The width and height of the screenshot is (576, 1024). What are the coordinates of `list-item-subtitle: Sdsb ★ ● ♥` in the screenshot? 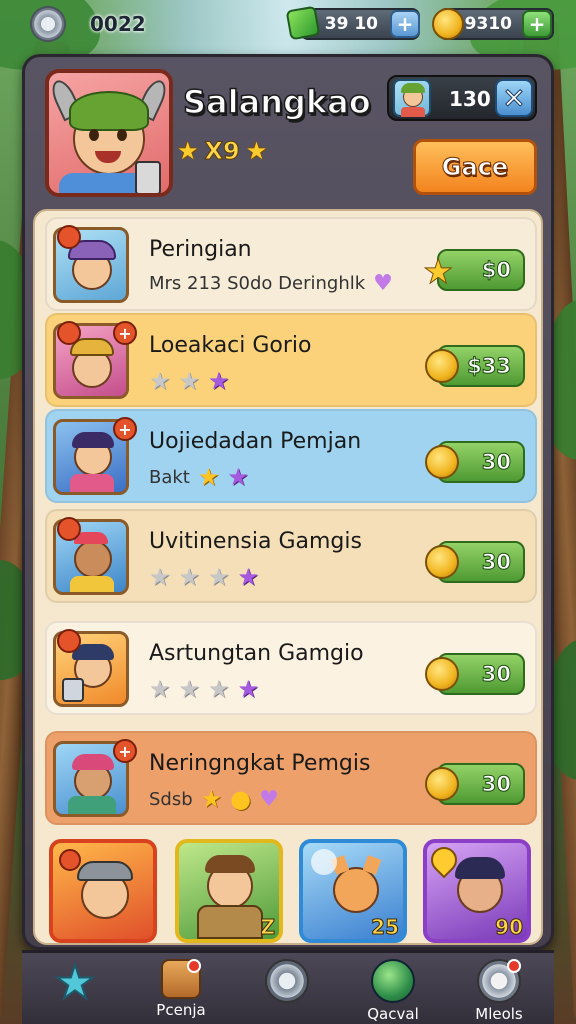 It's located at (214, 799).